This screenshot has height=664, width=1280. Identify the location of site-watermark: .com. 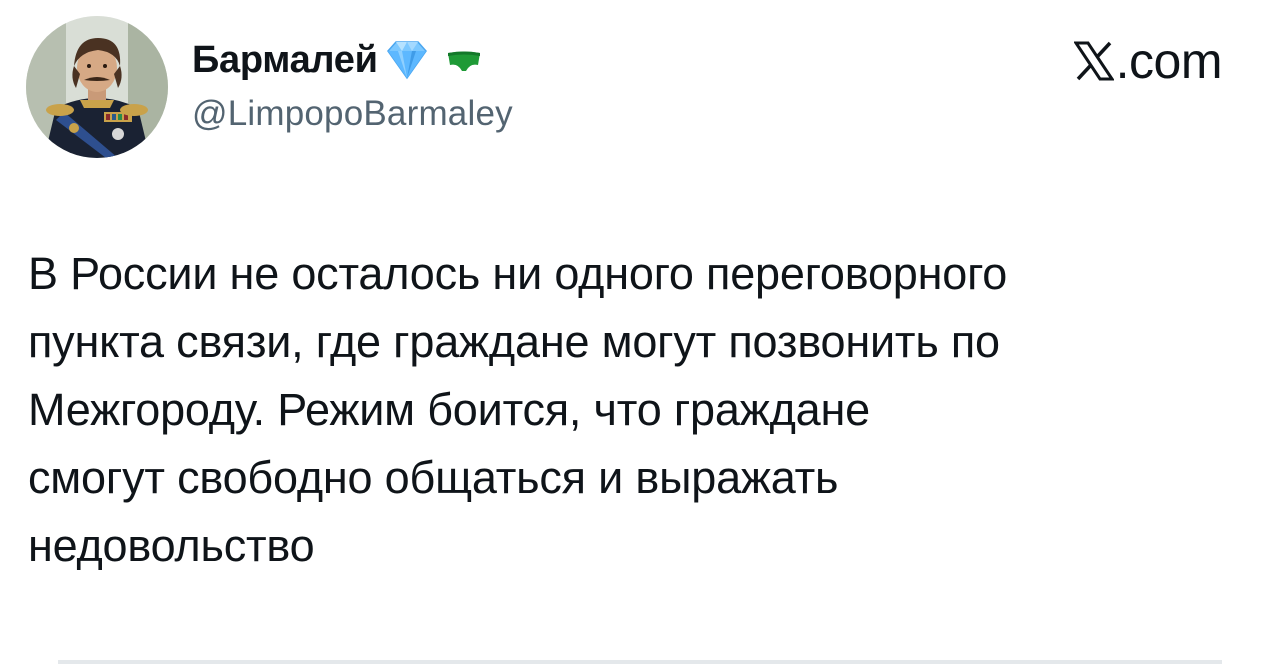
(1147, 61).